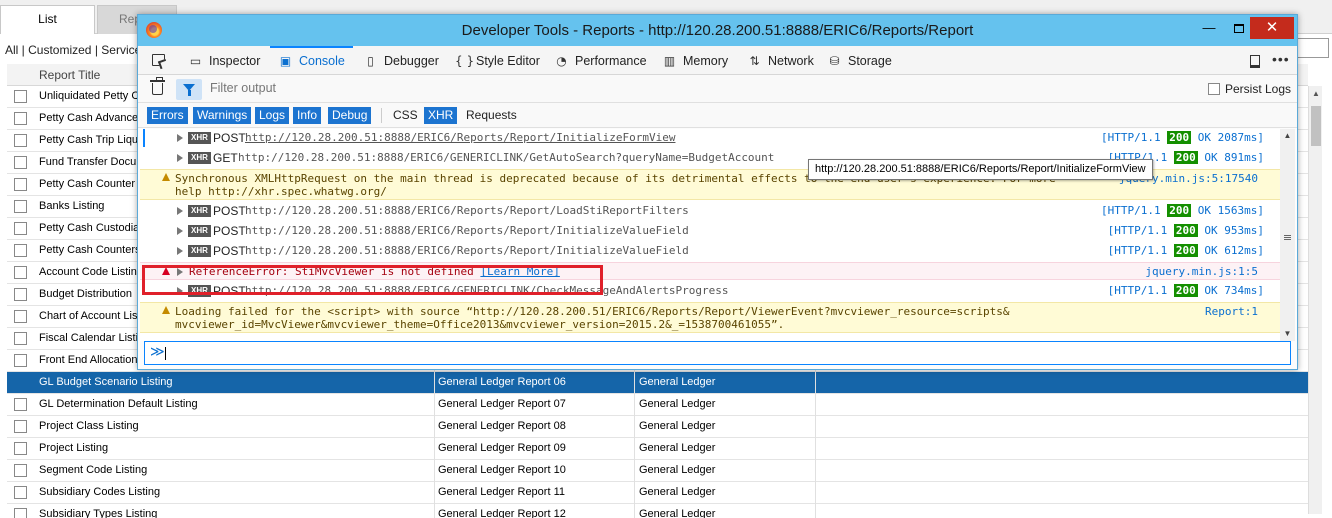 This screenshot has width=1332, height=518. I want to click on filter-info: Info, so click(307, 115).